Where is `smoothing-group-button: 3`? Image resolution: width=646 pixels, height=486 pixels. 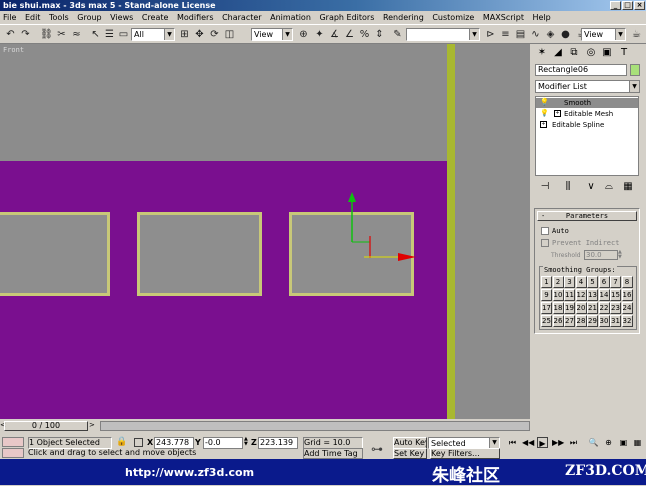 smoothing-group-button: 3 is located at coordinates (569, 282).